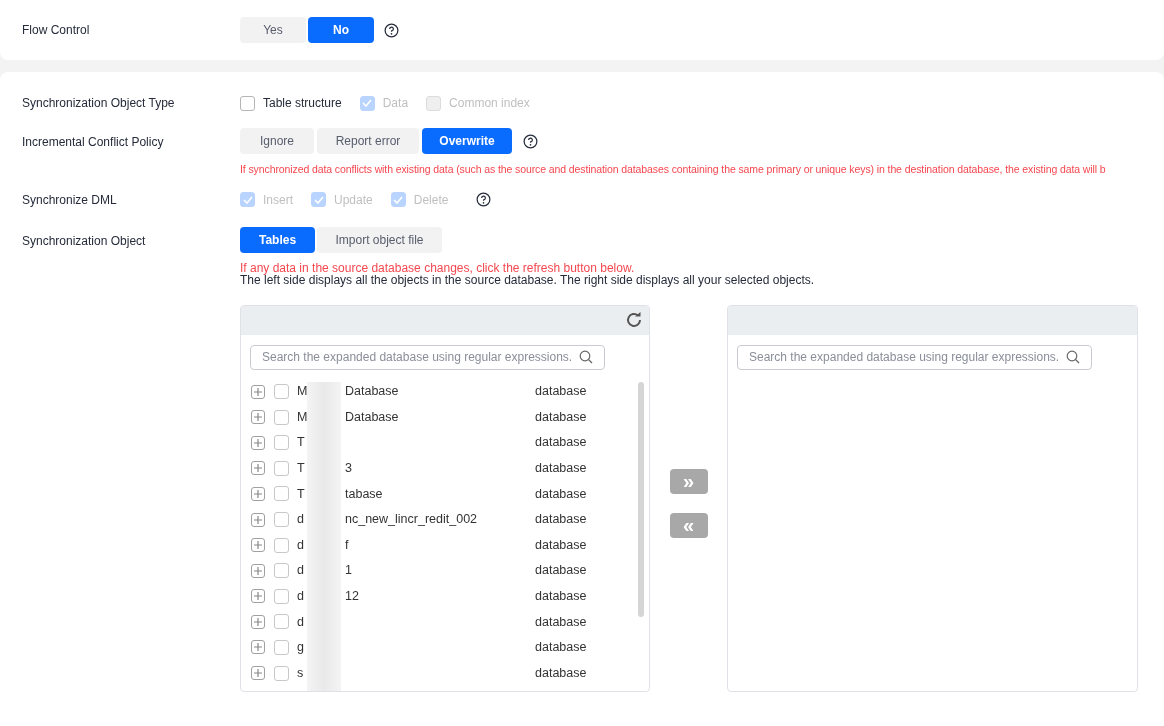 The image size is (1164, 726). Describe the element at coordinates (349, 468) in the screenshot. I see `object-name: 3` at that location.